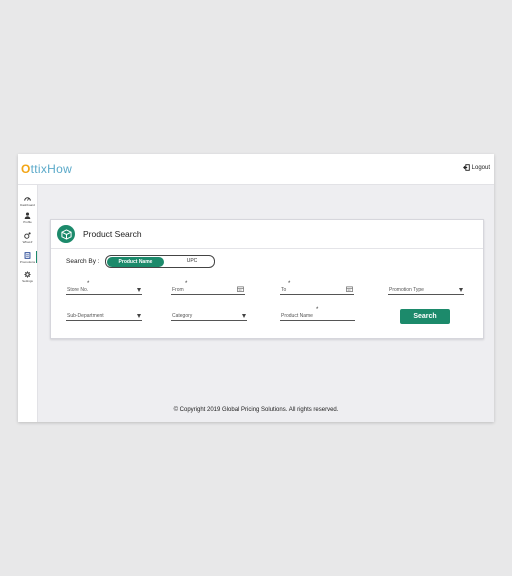  What do you see at coordinates (192, 261) in the screenshot?
I see `toggle-upc: UPC` at bounding box center [192, 261].